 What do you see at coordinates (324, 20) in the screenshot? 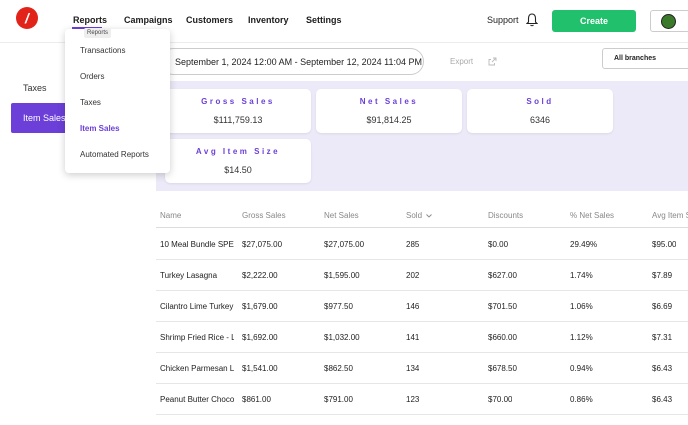
I see `nav-settings: Settings` at bounding box center [324, 20].